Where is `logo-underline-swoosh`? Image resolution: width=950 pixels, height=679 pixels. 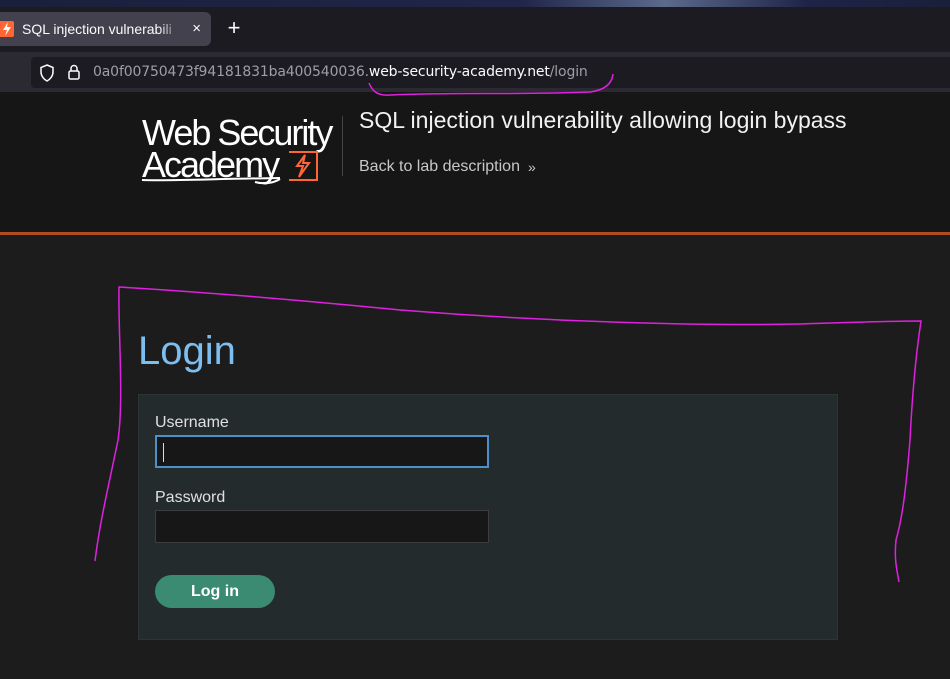 logo-underline-swoosh is located at coordinates (211, 181).